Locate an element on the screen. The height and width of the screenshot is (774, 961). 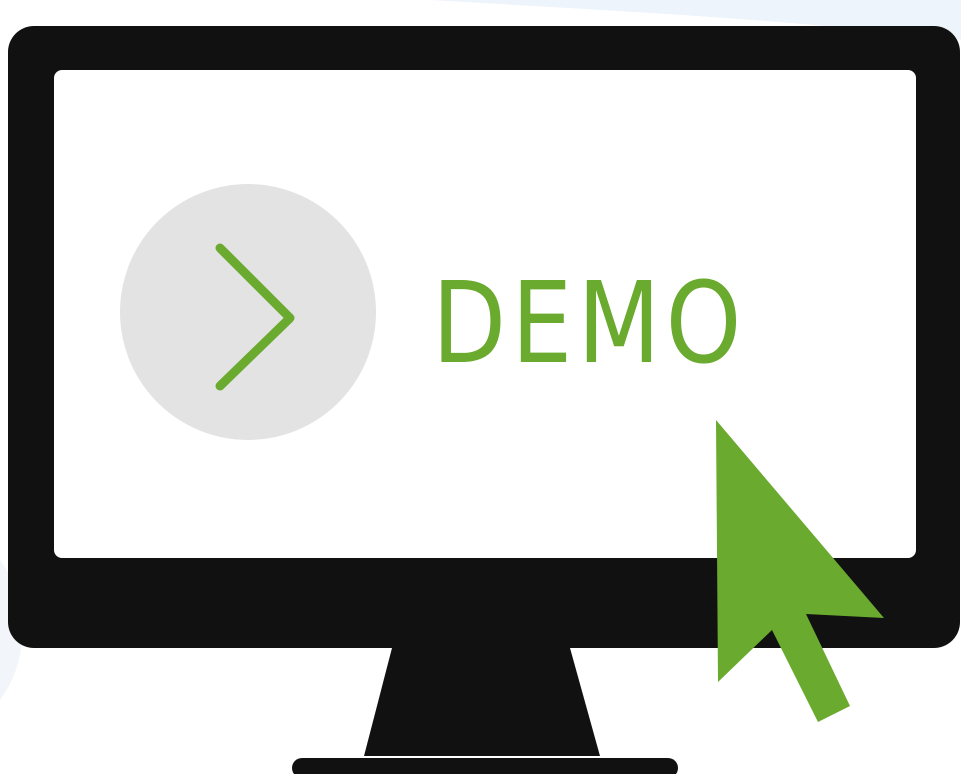
chevron-right-icon is located at coordinates (255, 317).